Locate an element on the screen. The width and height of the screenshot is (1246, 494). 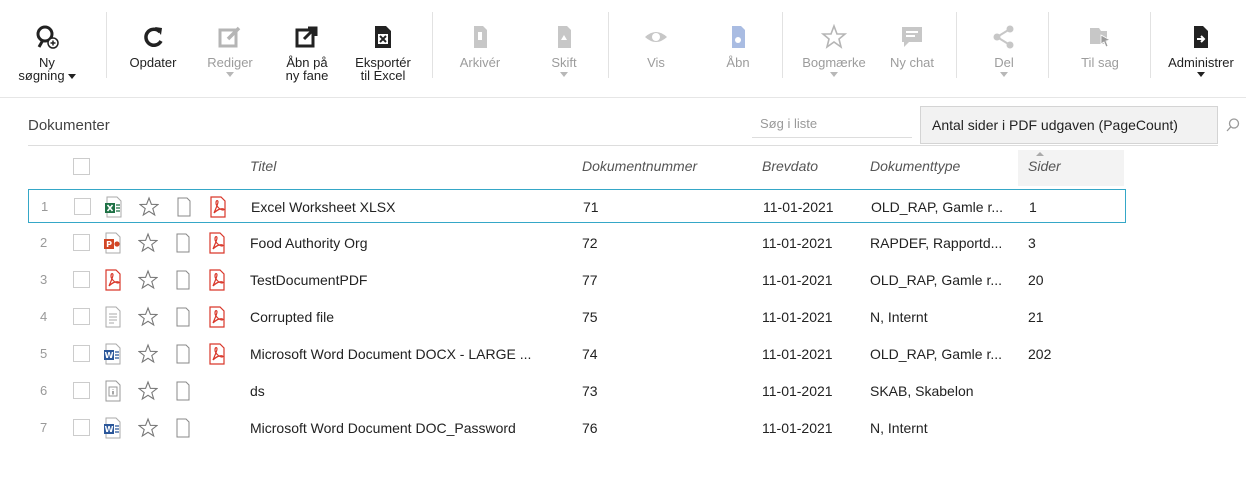
svg-text: W is located at coordinates (109, 429).